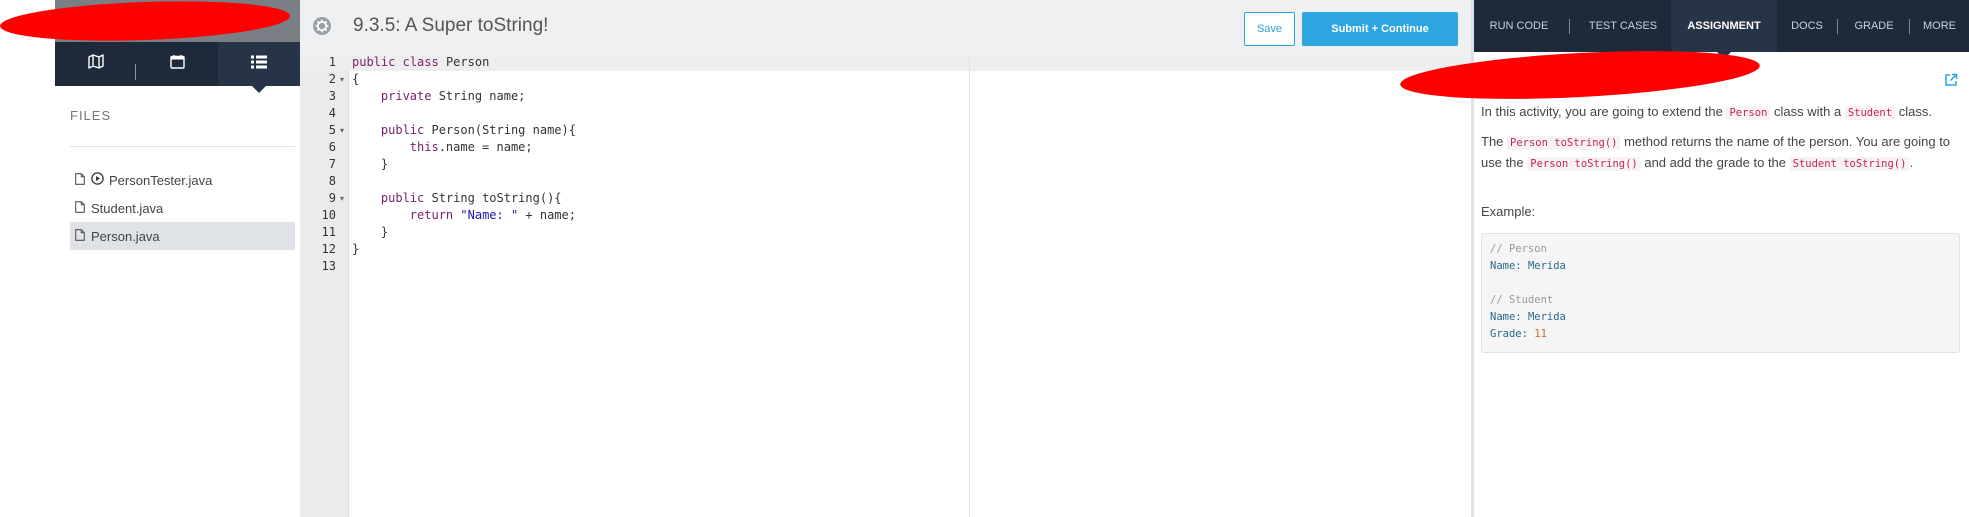 The height and width of the screenshot is (517, 1969). Describe the element at coordinates (161, 180) in the screenshot. I see `file-name: PersonTester.java` at that location.